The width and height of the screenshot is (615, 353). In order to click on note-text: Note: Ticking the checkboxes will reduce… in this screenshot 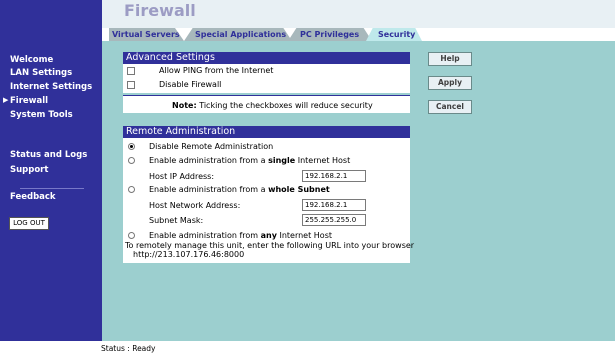, I will do `click(272, 106)`.